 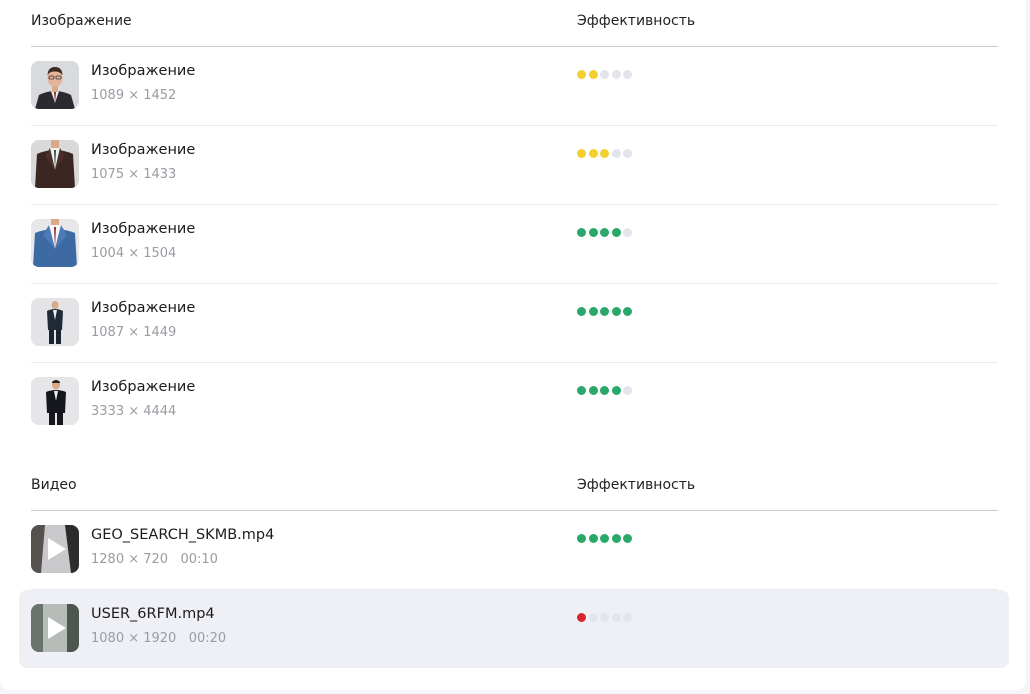 I want to click on videos-header: Видео Эффективность, so click(x=514, y=487).